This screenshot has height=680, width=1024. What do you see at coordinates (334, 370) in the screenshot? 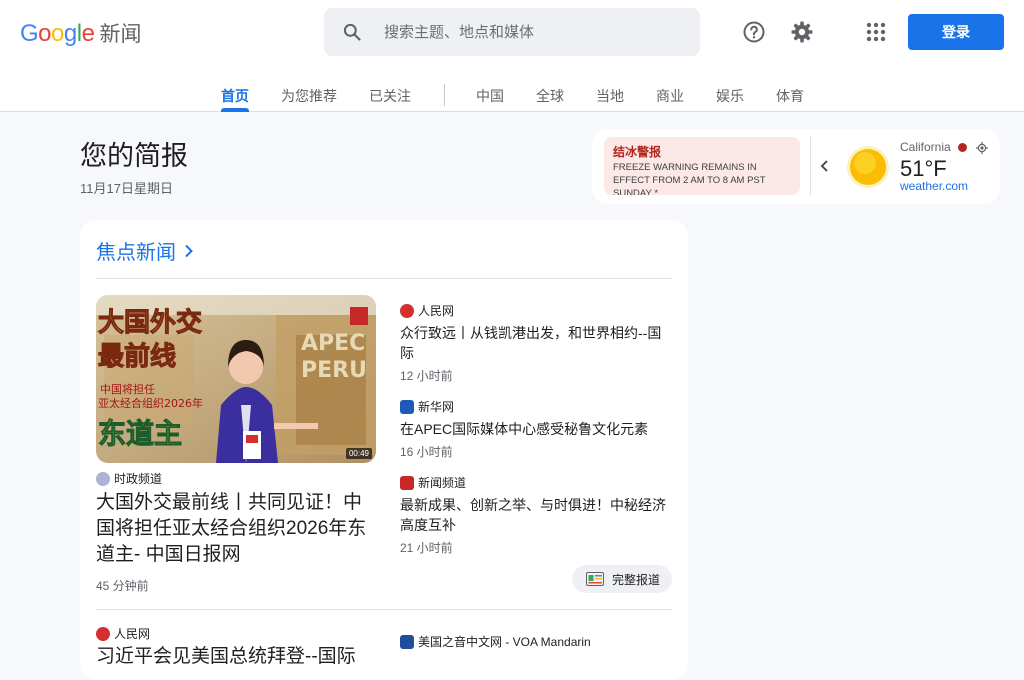
I see `svg-text: PERU` at bounding box center [334, 370].